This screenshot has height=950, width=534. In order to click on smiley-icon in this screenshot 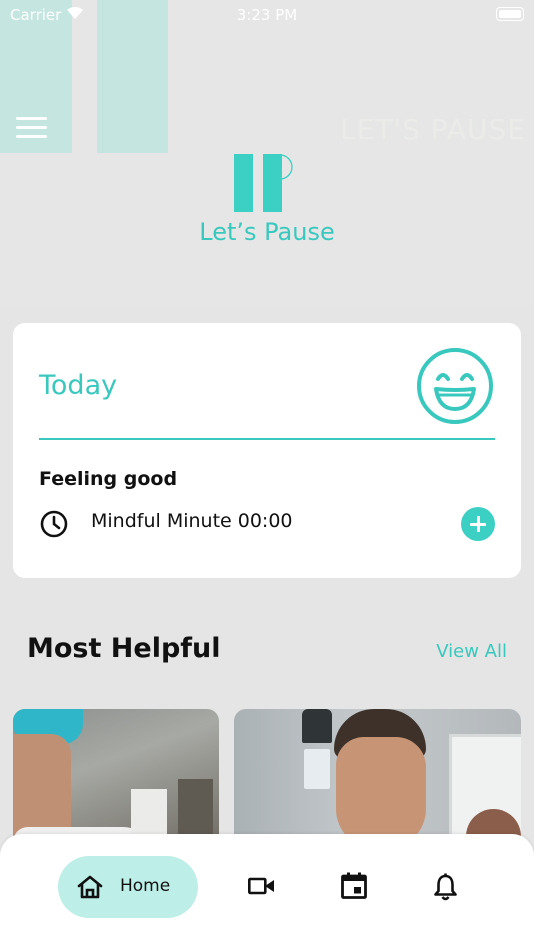, I will do `click(455, 386)`.